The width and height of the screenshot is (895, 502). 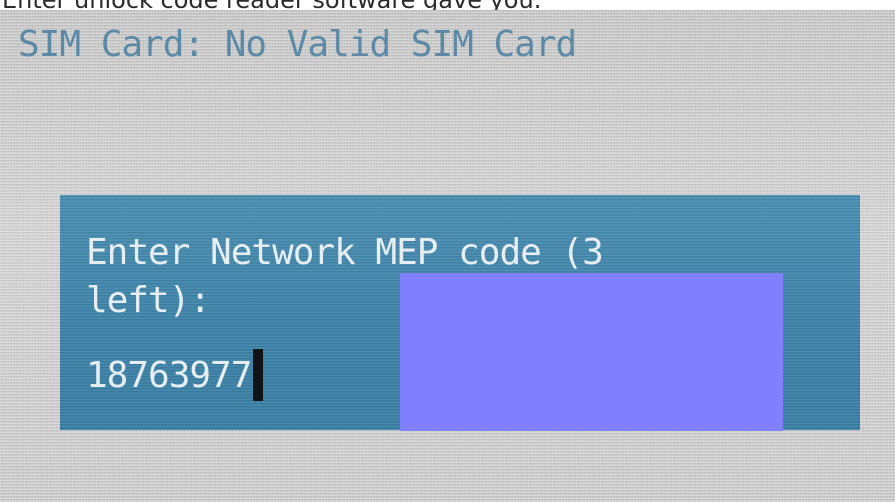 I want to click on redaction-box, so click(x=591, y=352).